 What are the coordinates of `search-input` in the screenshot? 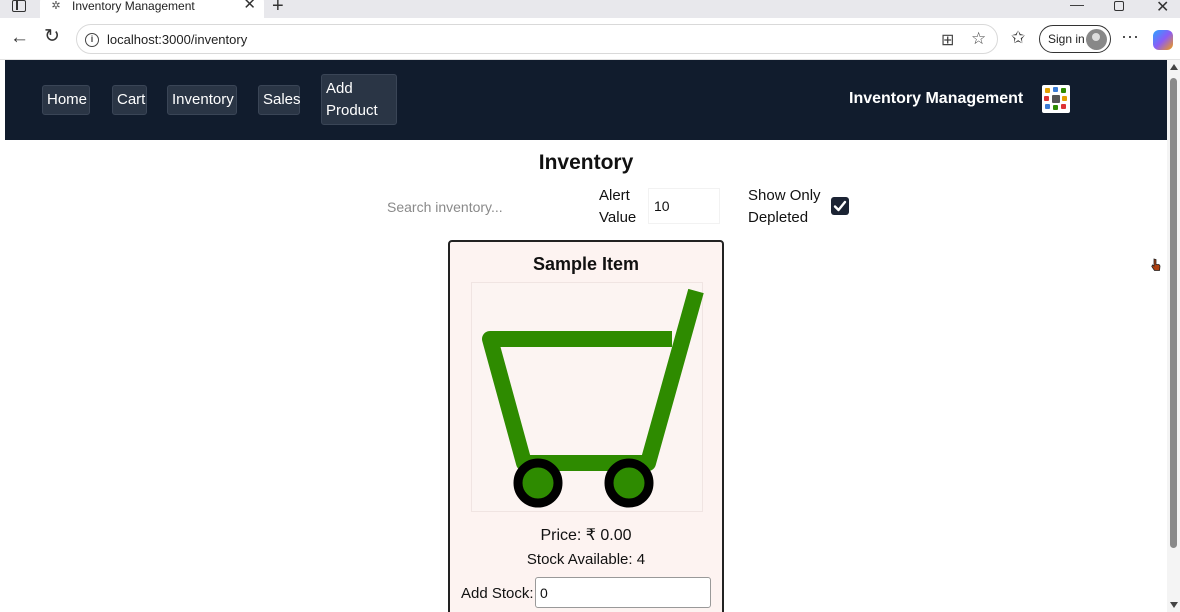 It's located at (486, 207).